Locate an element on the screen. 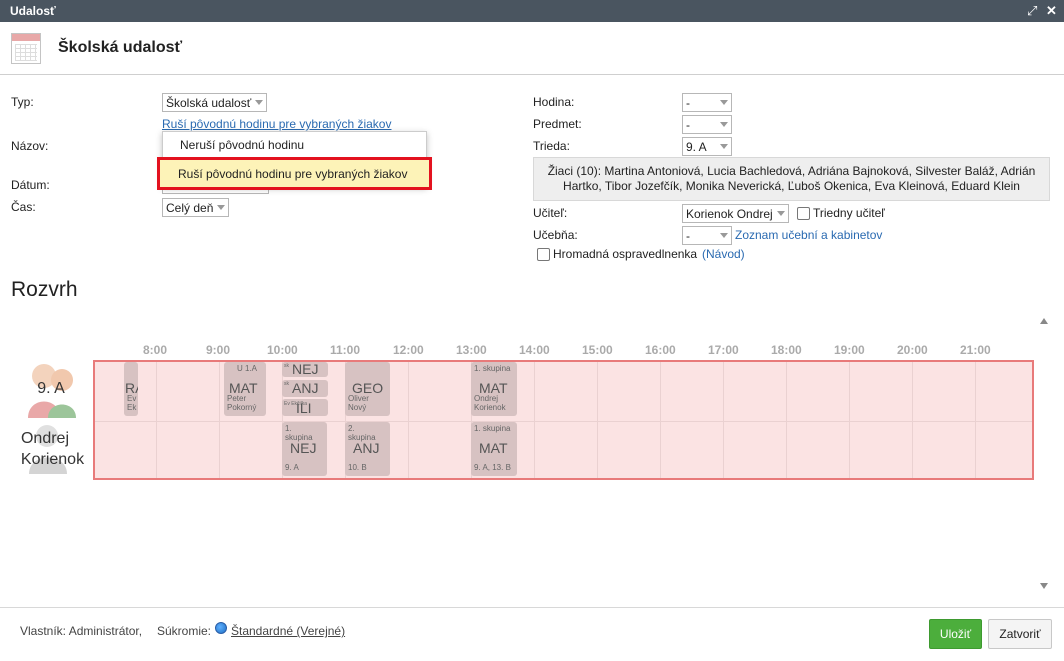  lesson-card: 2. skupina ANJ 10. B is located at coordinates (367, 449).